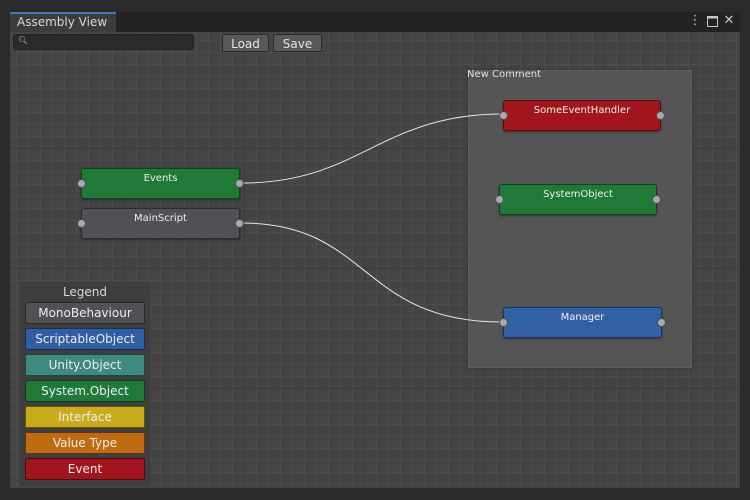 The height and width of the screenshot is (500, 750). I want to click on search-icon: 🔍︎, so click(23, 40).